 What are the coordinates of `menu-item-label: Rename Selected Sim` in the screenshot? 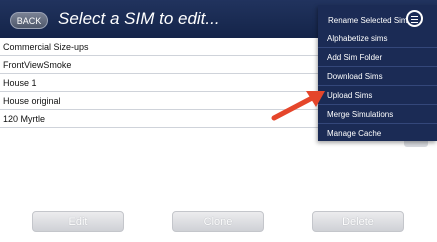 It's located at (368, 20).